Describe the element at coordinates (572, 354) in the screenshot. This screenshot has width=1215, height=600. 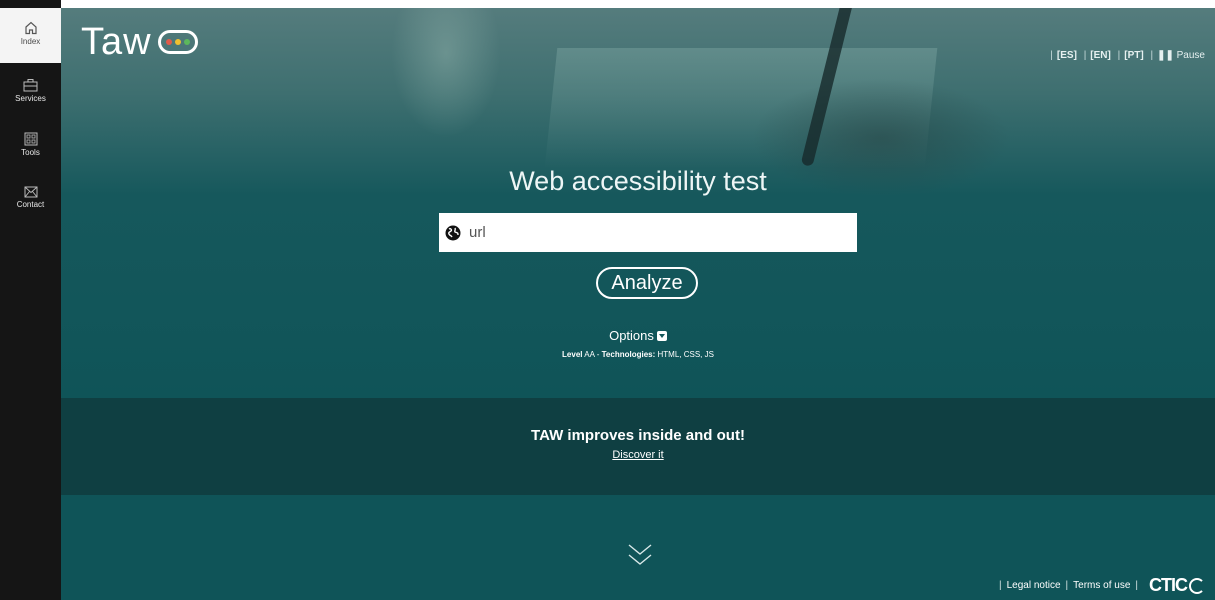
I see `level-label: Level` at that location.